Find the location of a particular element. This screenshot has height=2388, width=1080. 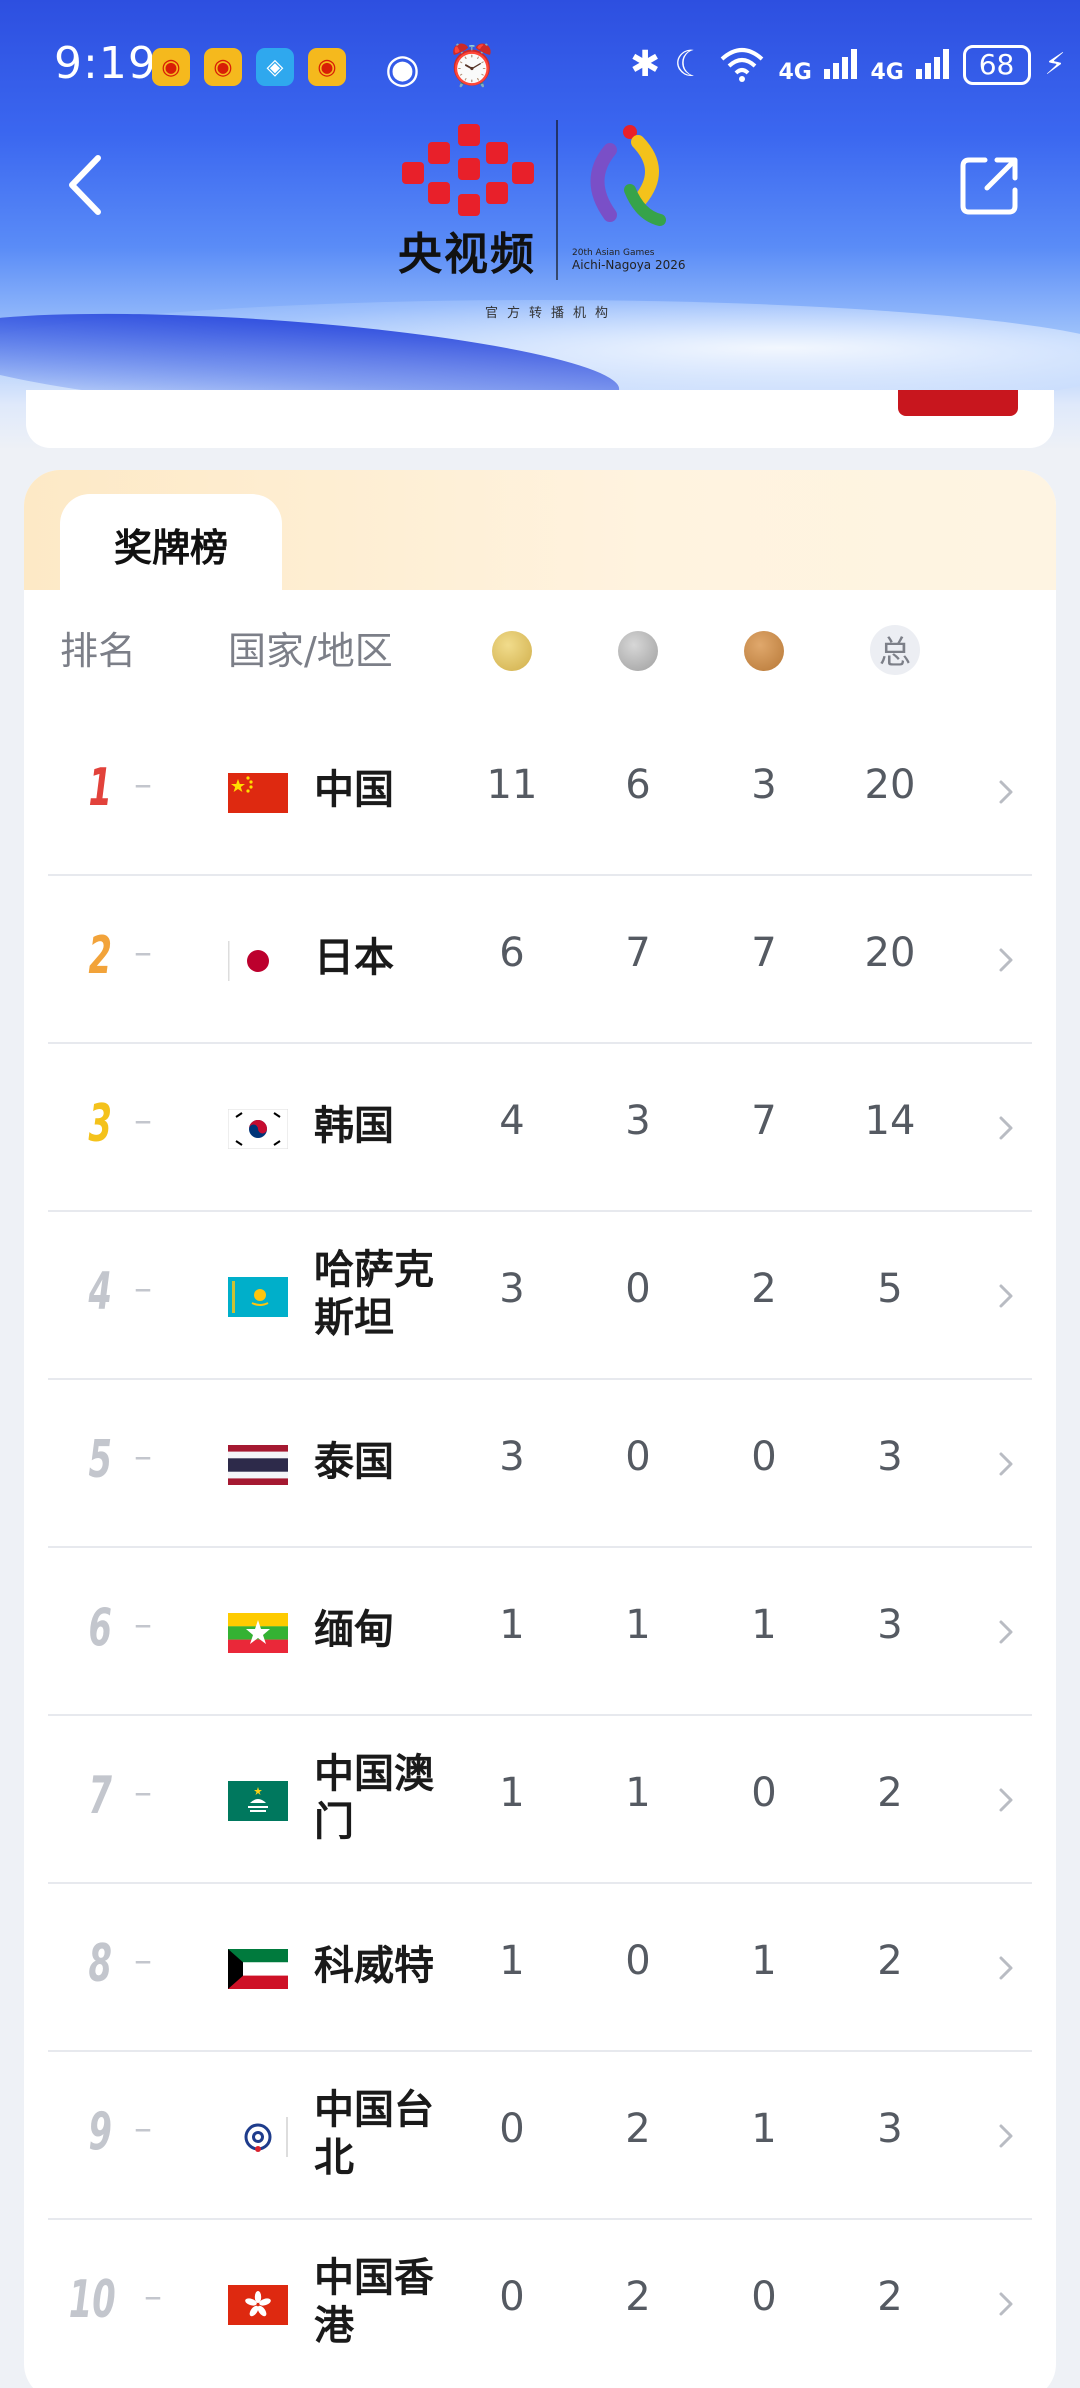

gold-medal-icon is located at coordinates (512, 651).